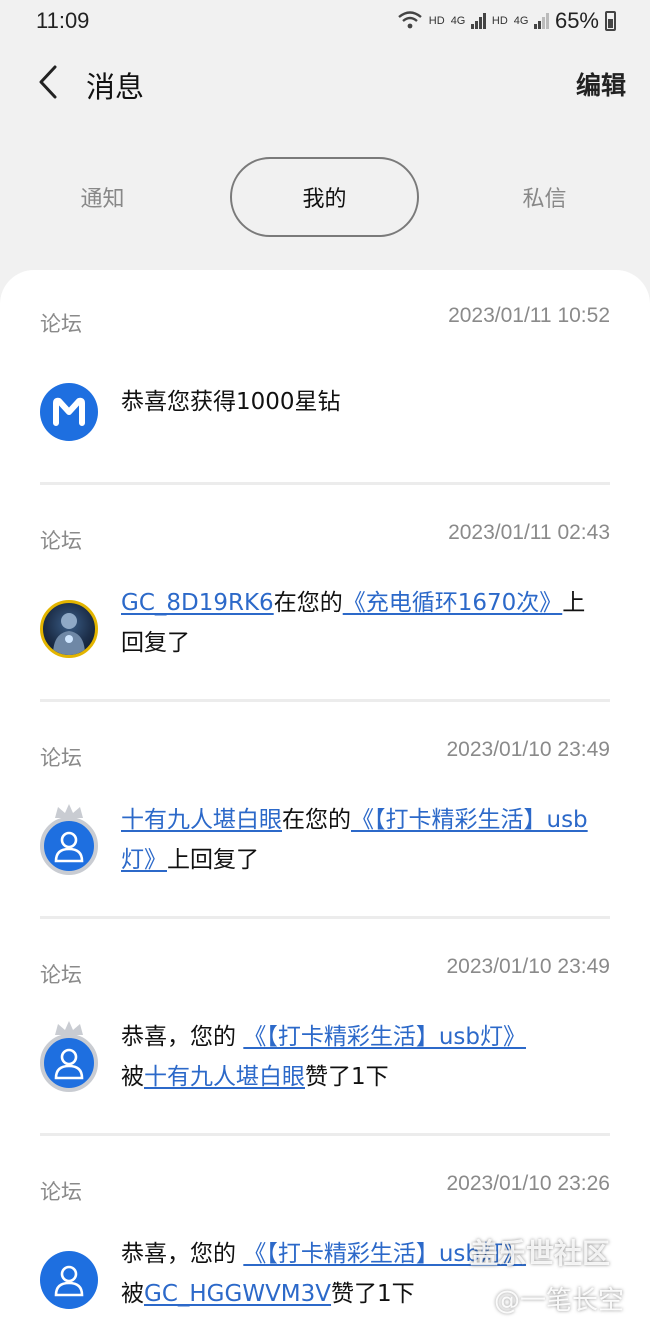 This screenshot has height=1336, width=650. What do you see at coordinates (197, 603) in the screenshot?
I see `user-link: GC_8D19RK6` at bounding box center [197, 603].